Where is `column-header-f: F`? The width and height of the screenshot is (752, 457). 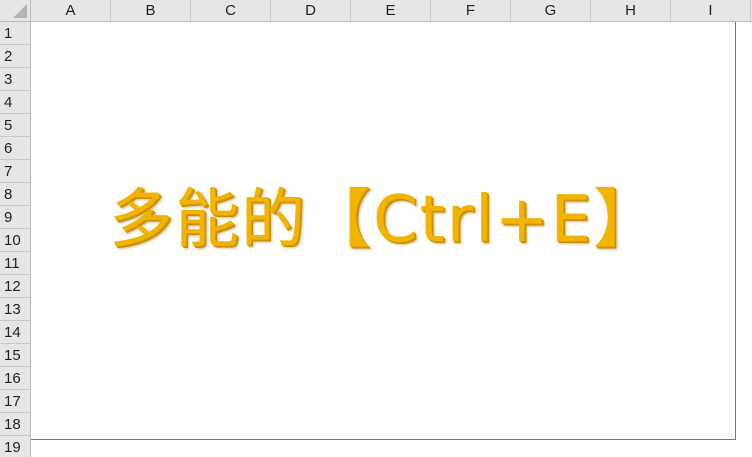 column-header-f: F is located at coordinates (471, 10).